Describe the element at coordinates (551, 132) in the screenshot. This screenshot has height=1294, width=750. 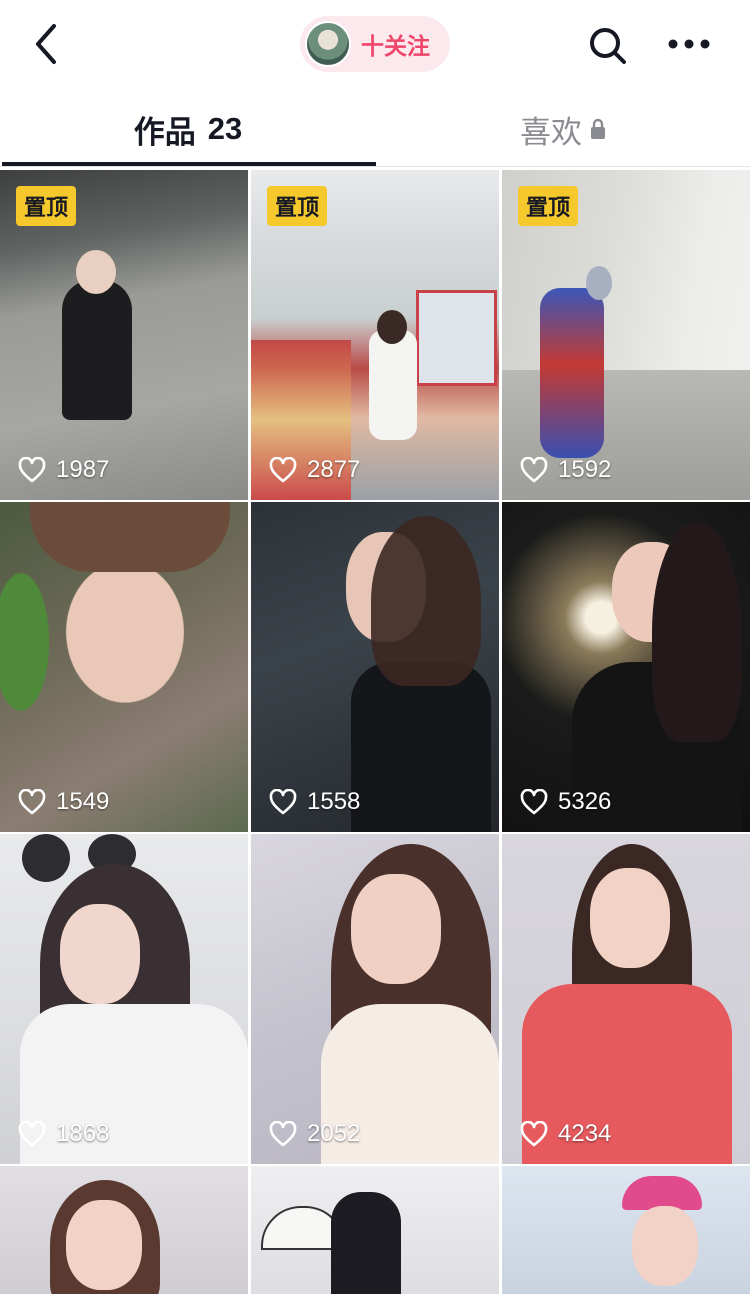
I see `tab-likes-label: 喜欢` at that location.